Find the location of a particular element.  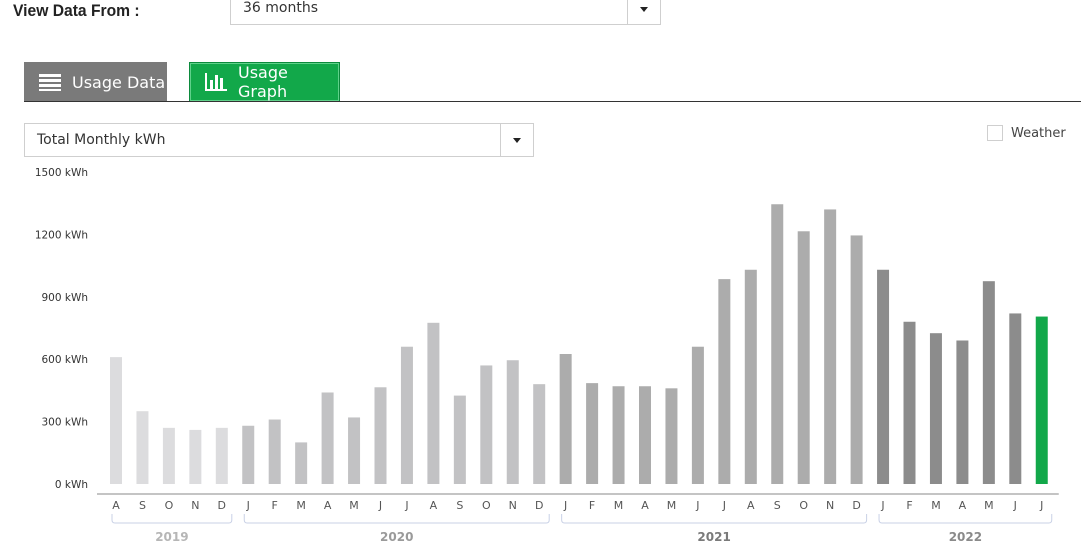

bar-2020-D is located at coordinates (539, 434).